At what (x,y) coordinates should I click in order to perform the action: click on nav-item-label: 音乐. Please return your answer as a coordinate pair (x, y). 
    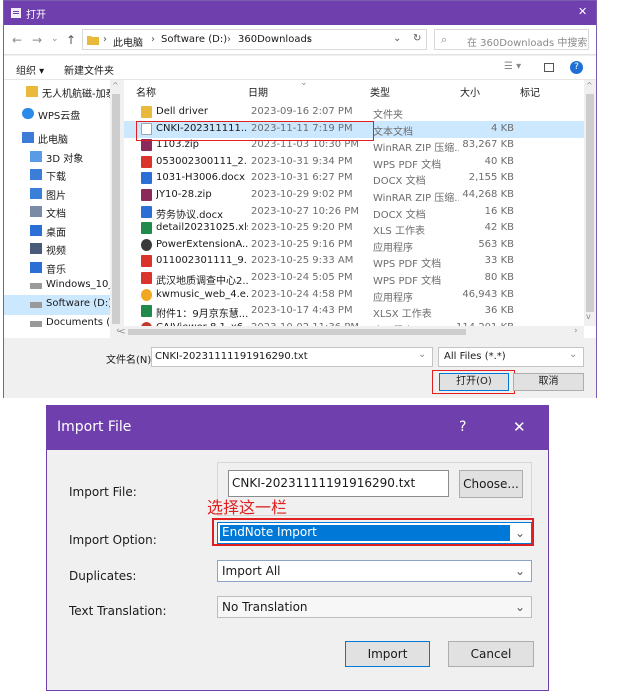
    Looking at the image, I should click on (56, 270).